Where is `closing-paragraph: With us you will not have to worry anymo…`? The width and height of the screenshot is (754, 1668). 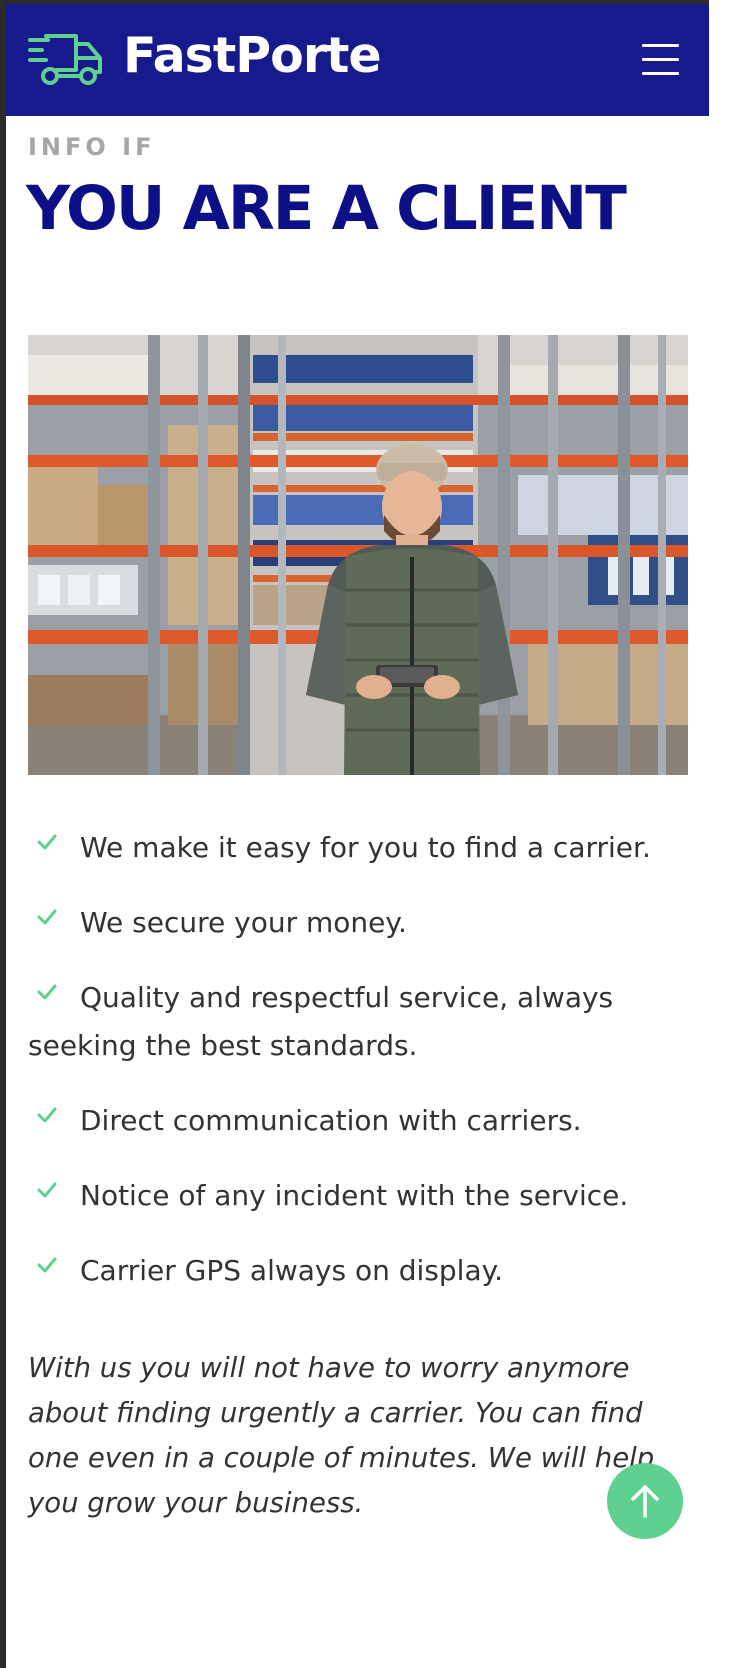
closing-paragraph: With us you will not have to worry anymo… is located at coordinates (341, 1435).